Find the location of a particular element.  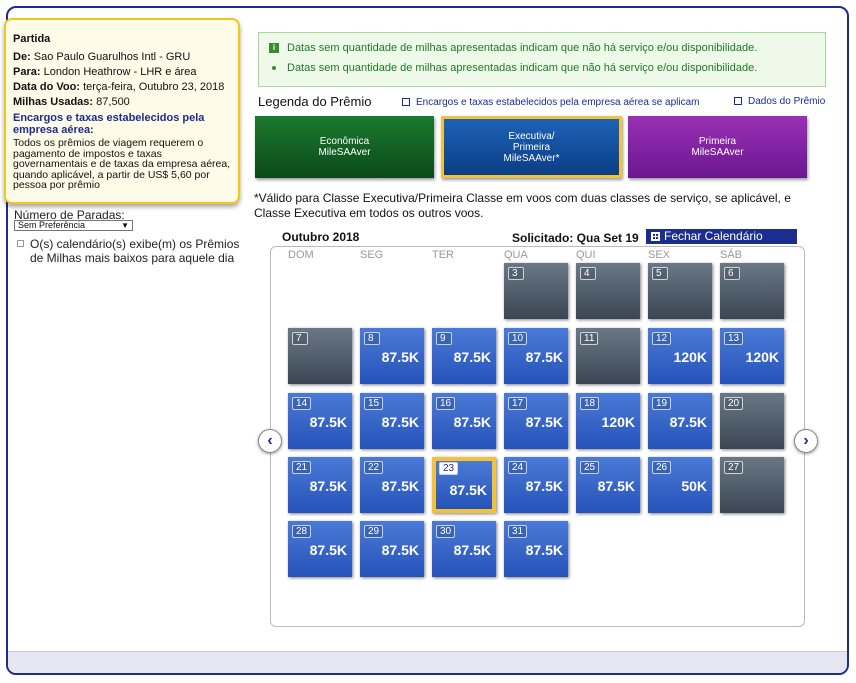

calendar-day-6: 6 is located at coordinates (752, 291).